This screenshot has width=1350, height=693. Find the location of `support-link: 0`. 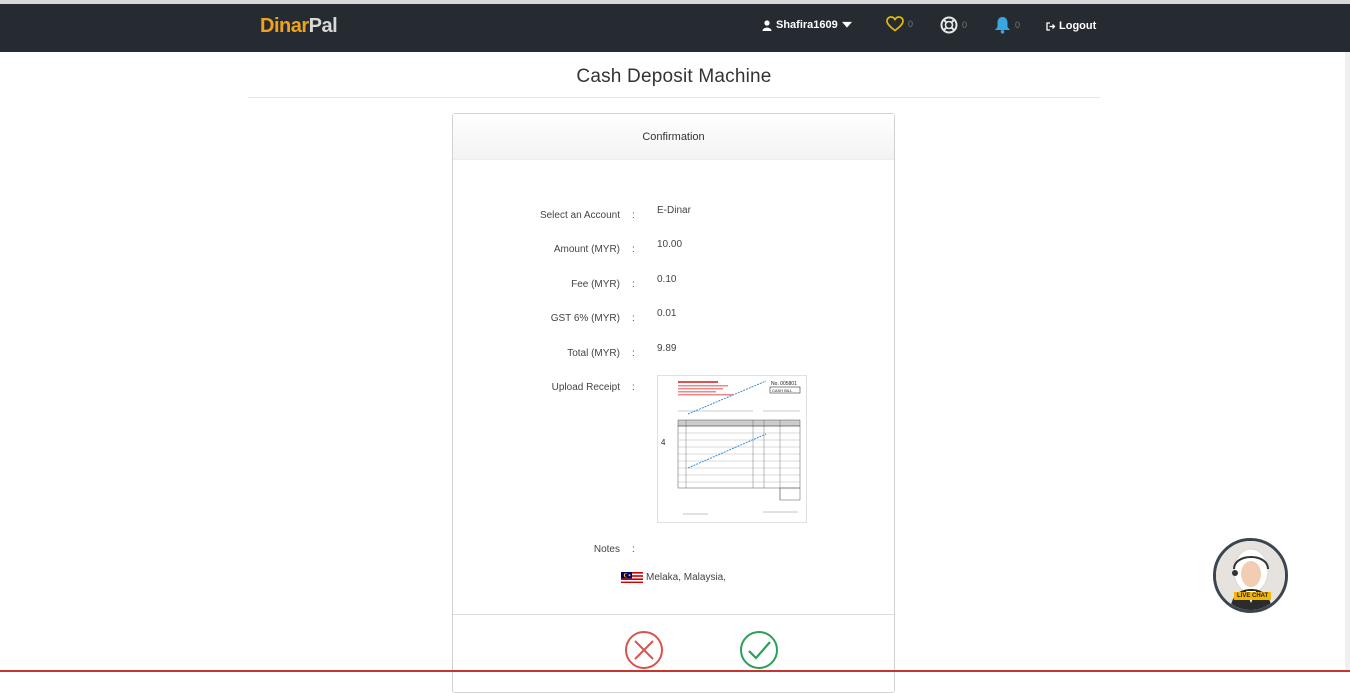

support-link: 0 is located at coordinates (953, 25).